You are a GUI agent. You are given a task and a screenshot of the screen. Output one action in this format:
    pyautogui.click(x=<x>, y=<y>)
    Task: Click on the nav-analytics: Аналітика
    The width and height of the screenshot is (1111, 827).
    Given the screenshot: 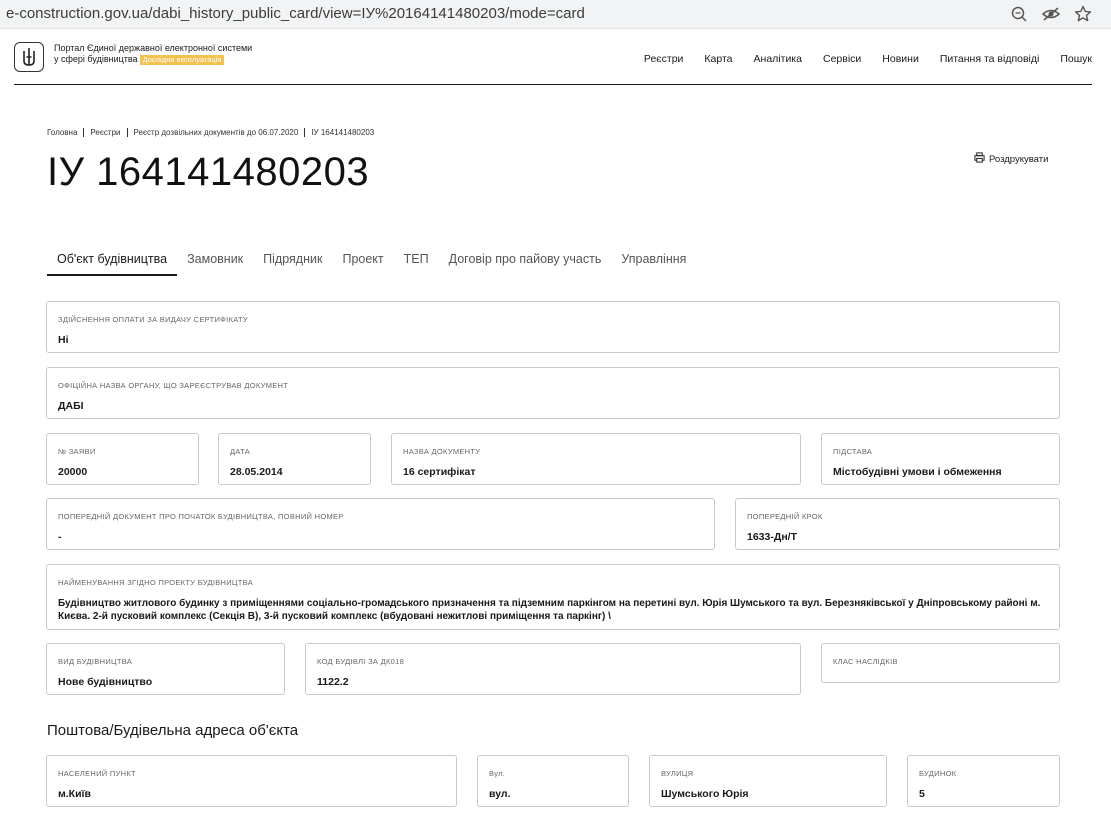 What is the action you would take?
    pyautogui.click(x=778, y=59)
    